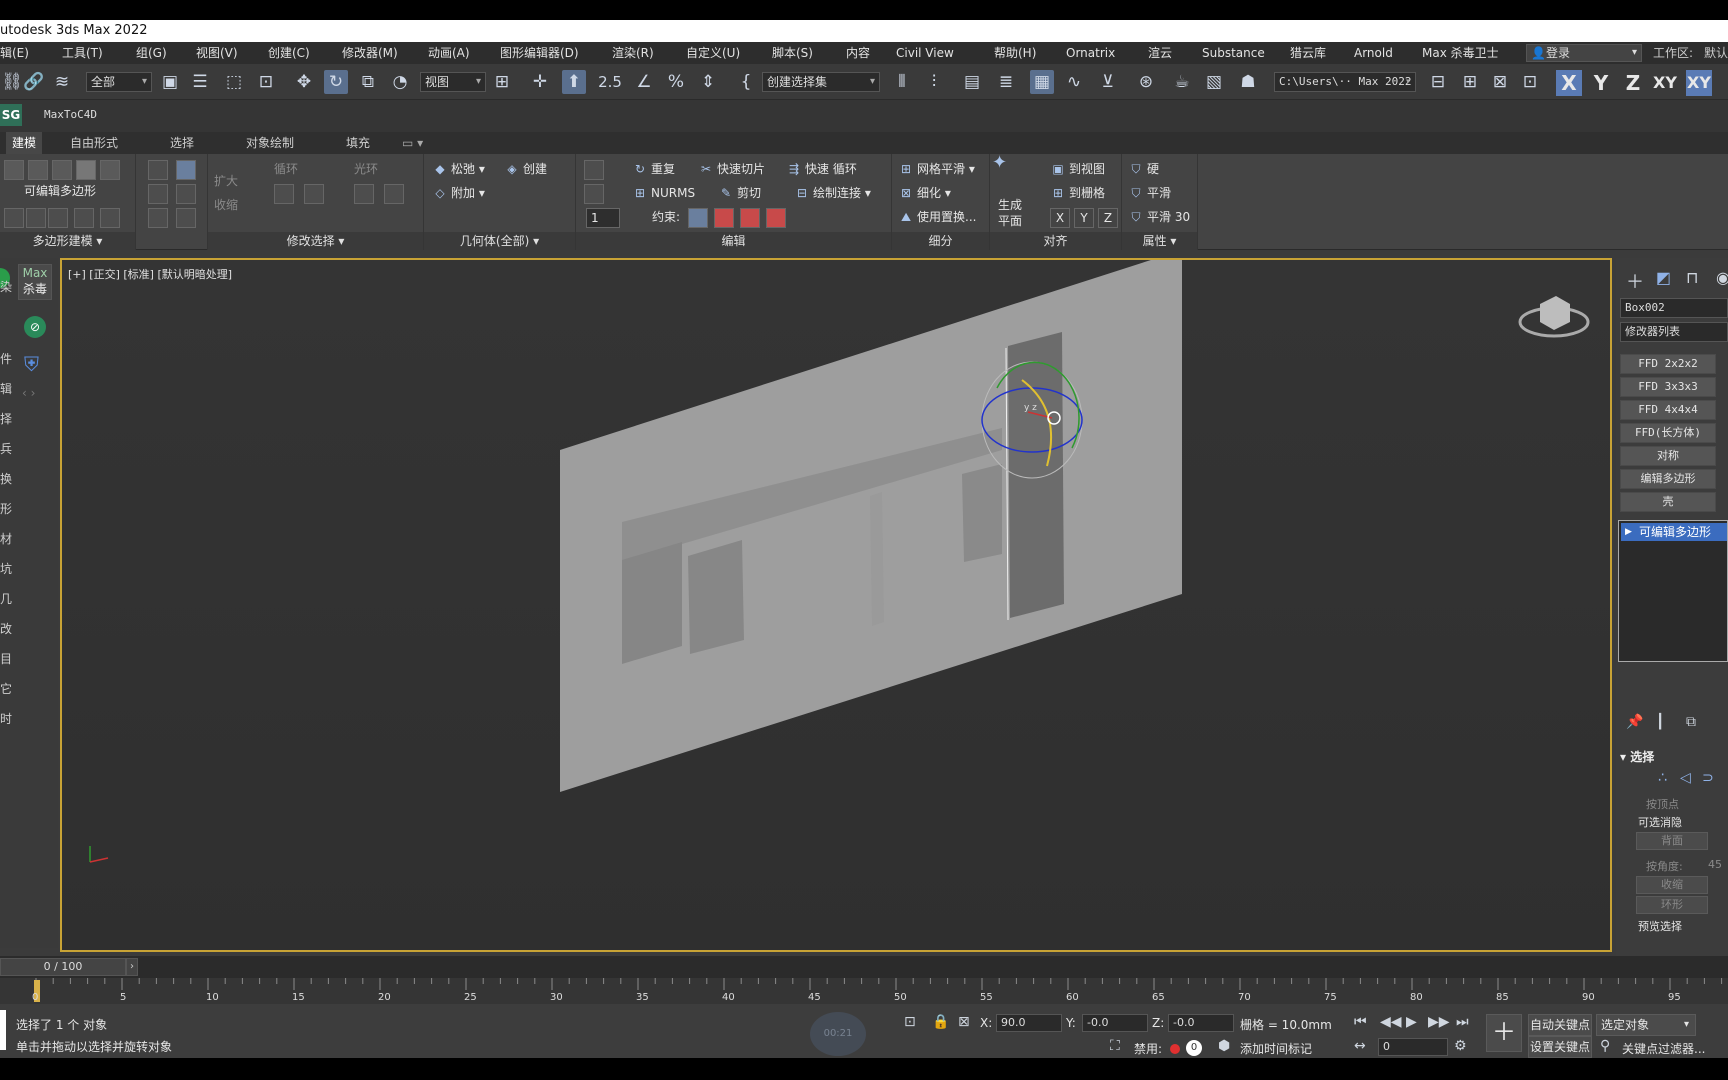 The height and width of the screenshot is (1080, 1728). Describe the element at coordinates (14, 170) in the screenshot. I see `vertex-mode-icon` at that location.